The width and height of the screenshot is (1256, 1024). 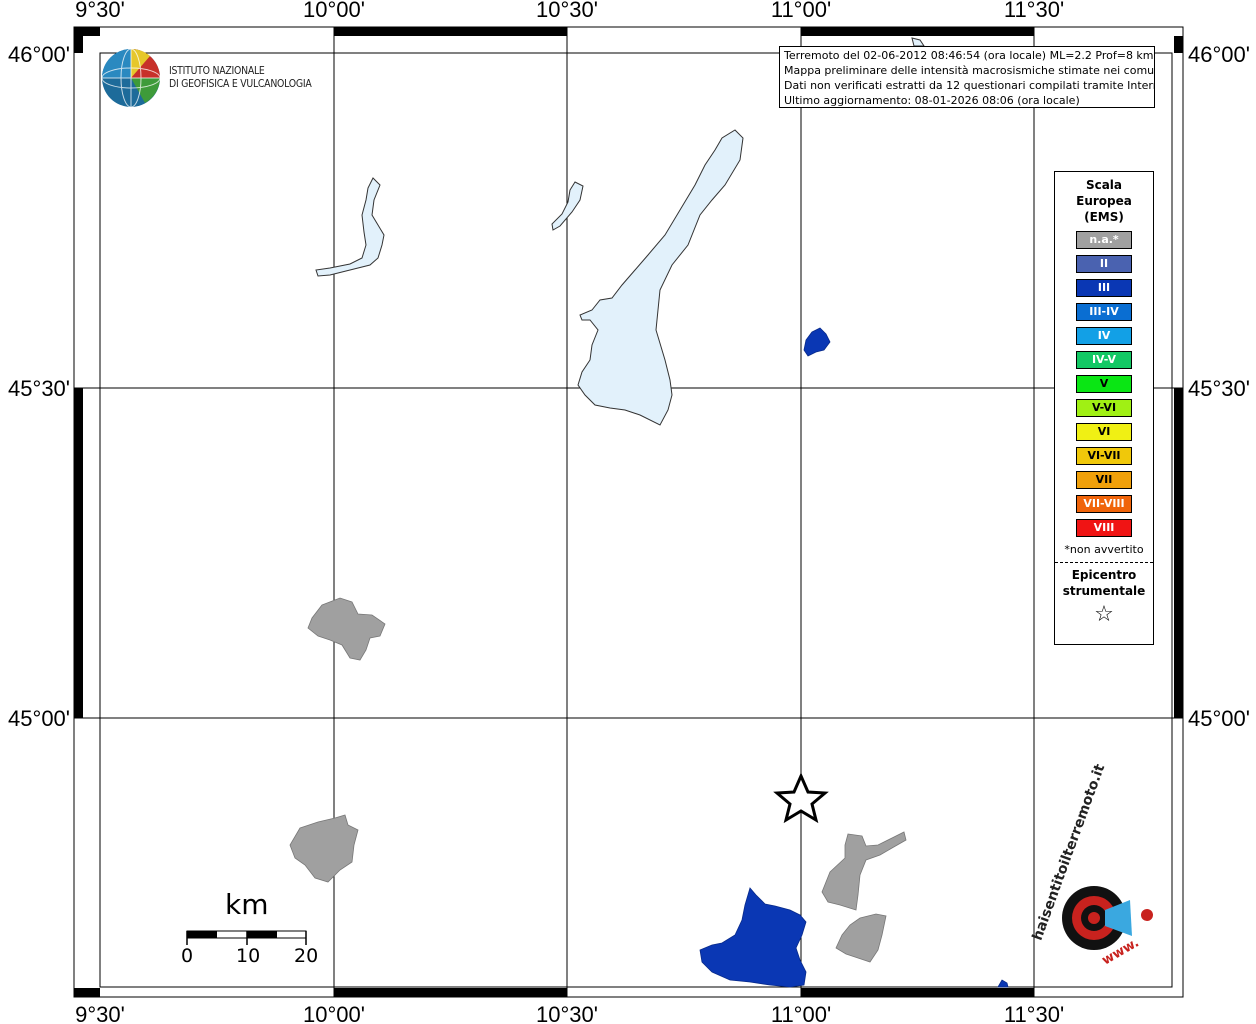 What do you see at coordinates (1104, 240) in the screenshot?
I see `legend-item: n.a.*` at bounding box center [1104, 240].